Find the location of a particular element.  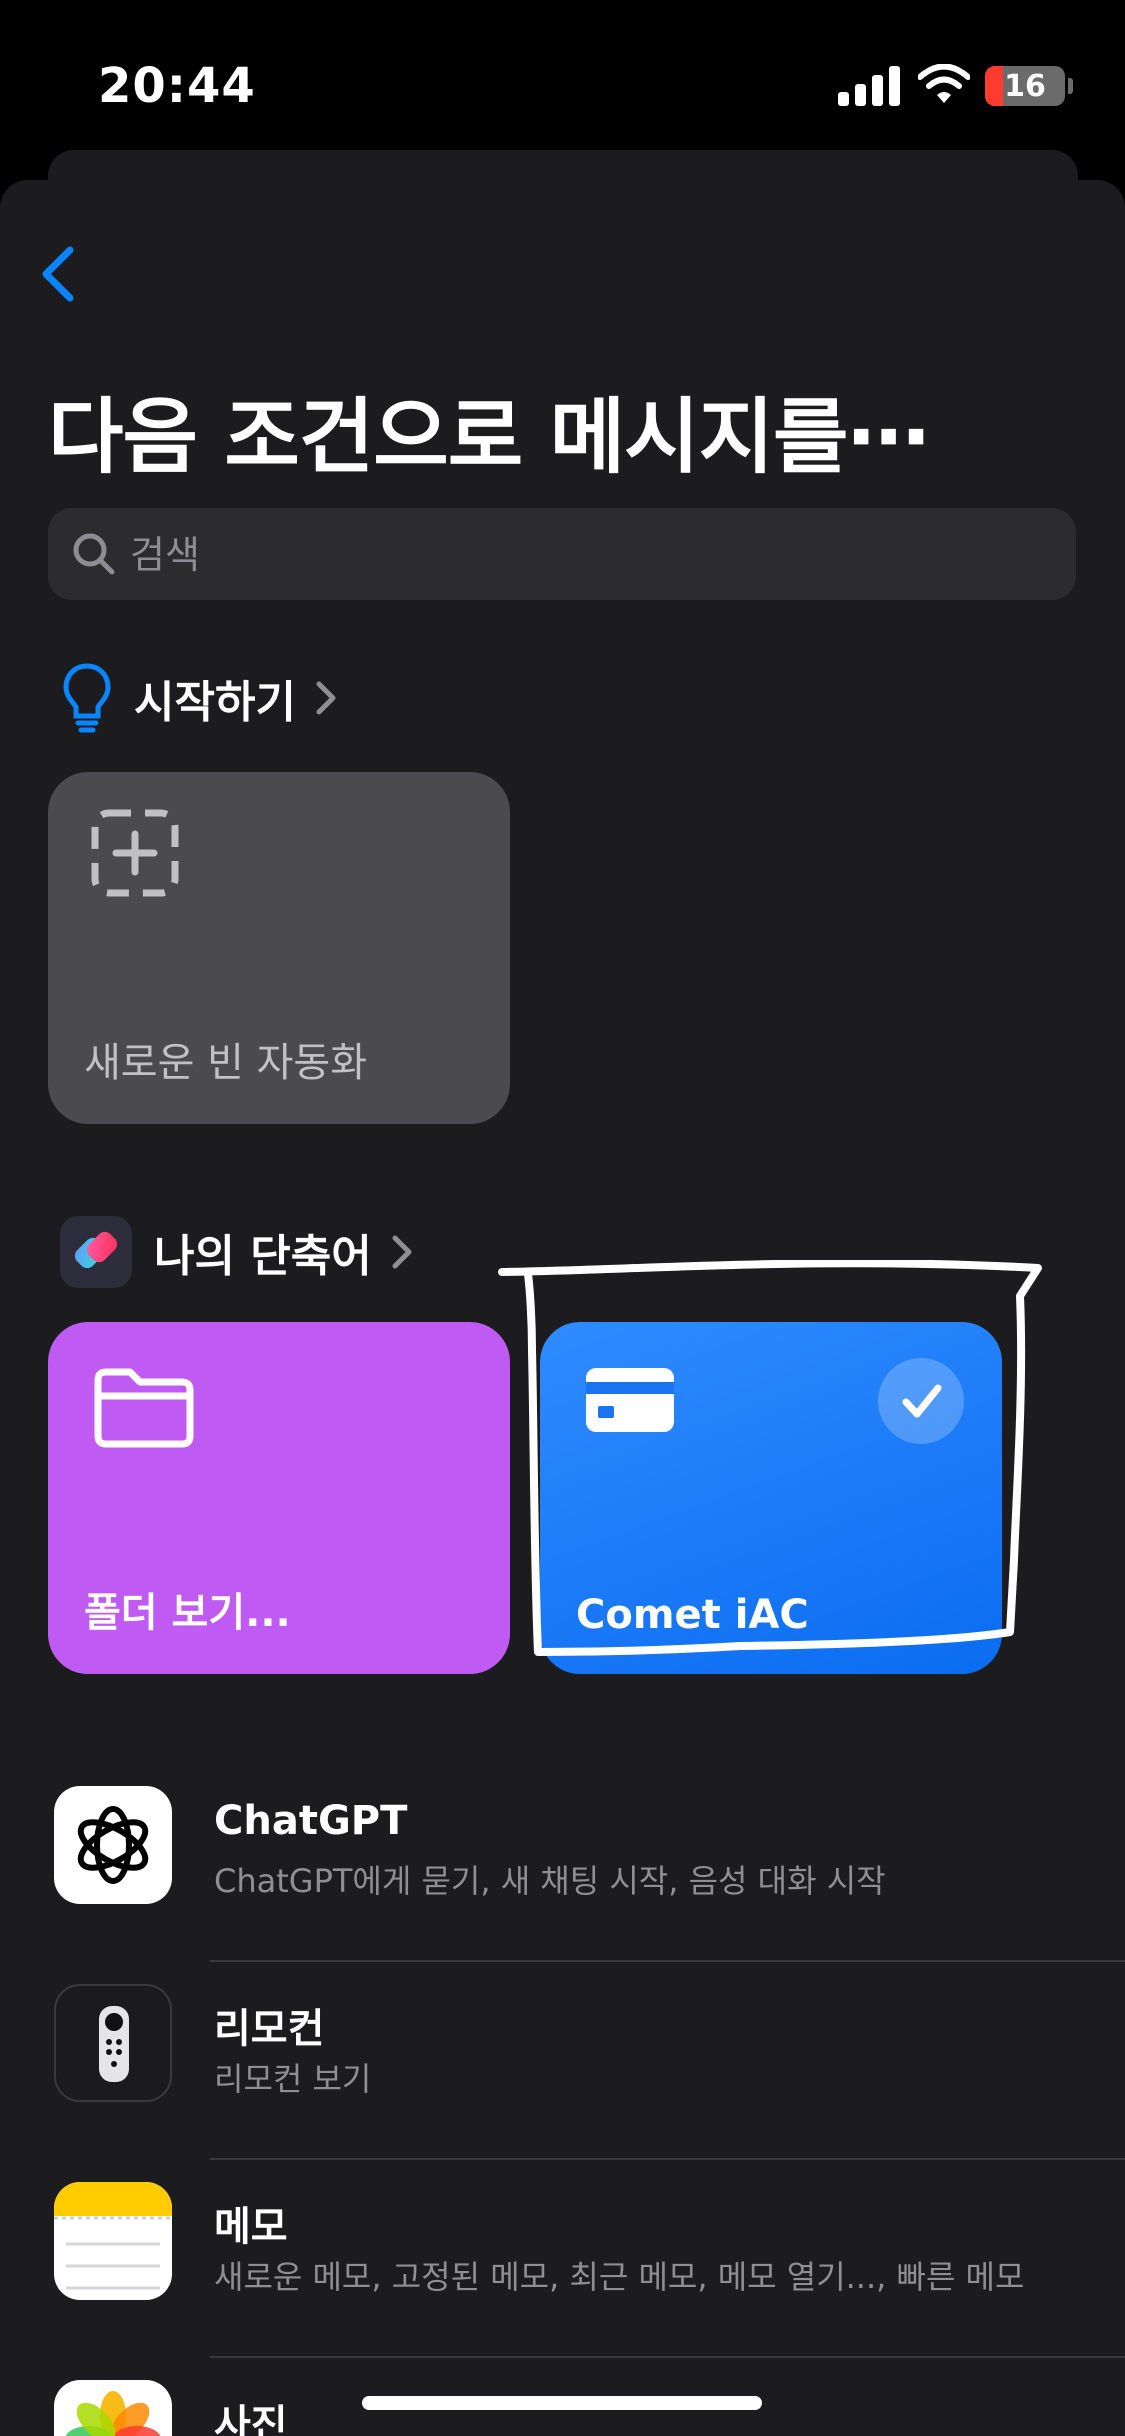

battery-level: 16 is located at coordinates (1025, 86).